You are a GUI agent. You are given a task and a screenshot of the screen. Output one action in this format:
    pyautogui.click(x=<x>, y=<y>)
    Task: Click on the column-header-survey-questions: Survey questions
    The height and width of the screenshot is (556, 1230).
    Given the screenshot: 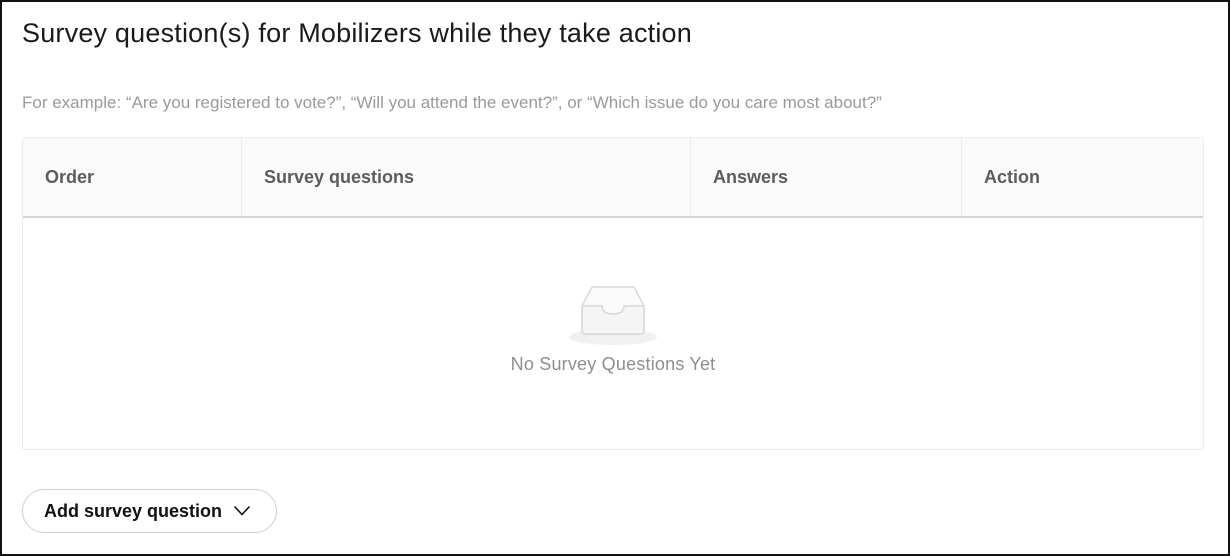 What is the action you would take?
    pyautogui.click(x=465, y=177)
    